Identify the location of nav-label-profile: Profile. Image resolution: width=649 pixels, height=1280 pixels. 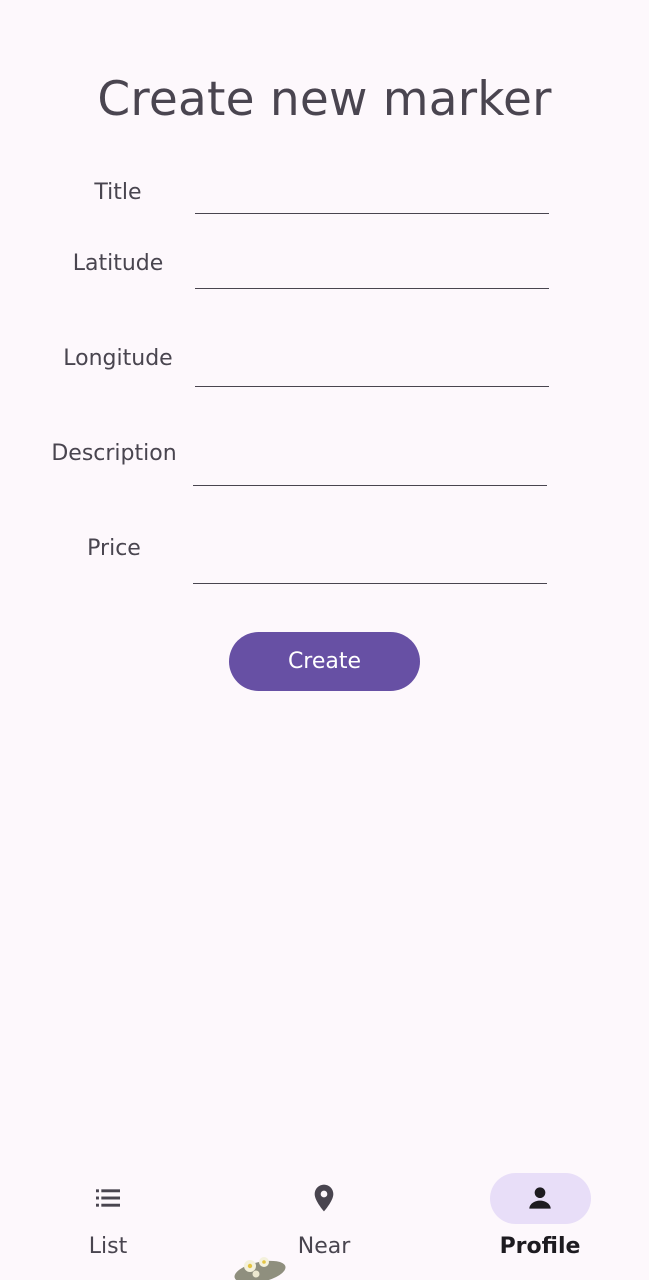
(540, 1246).